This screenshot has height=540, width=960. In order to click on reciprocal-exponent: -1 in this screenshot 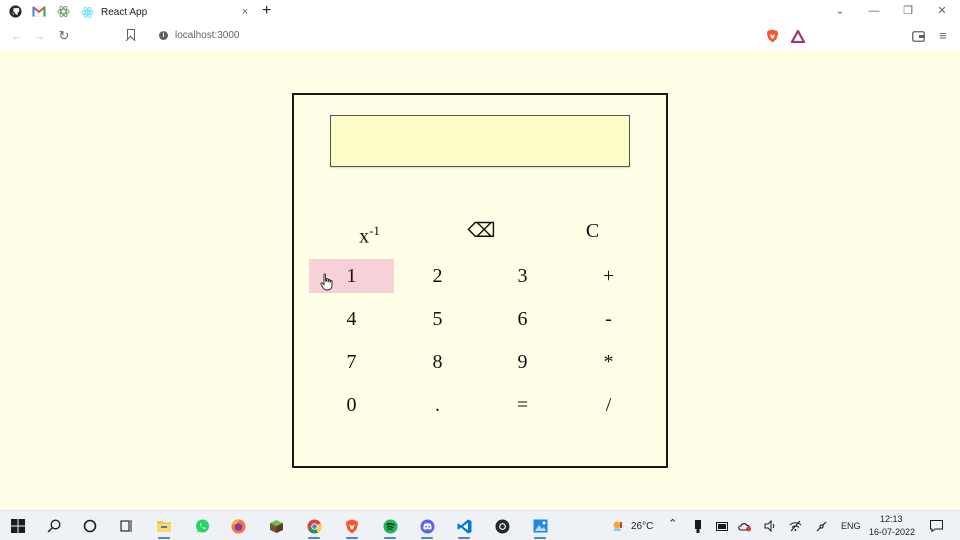, I will do `click(374, 230)`.